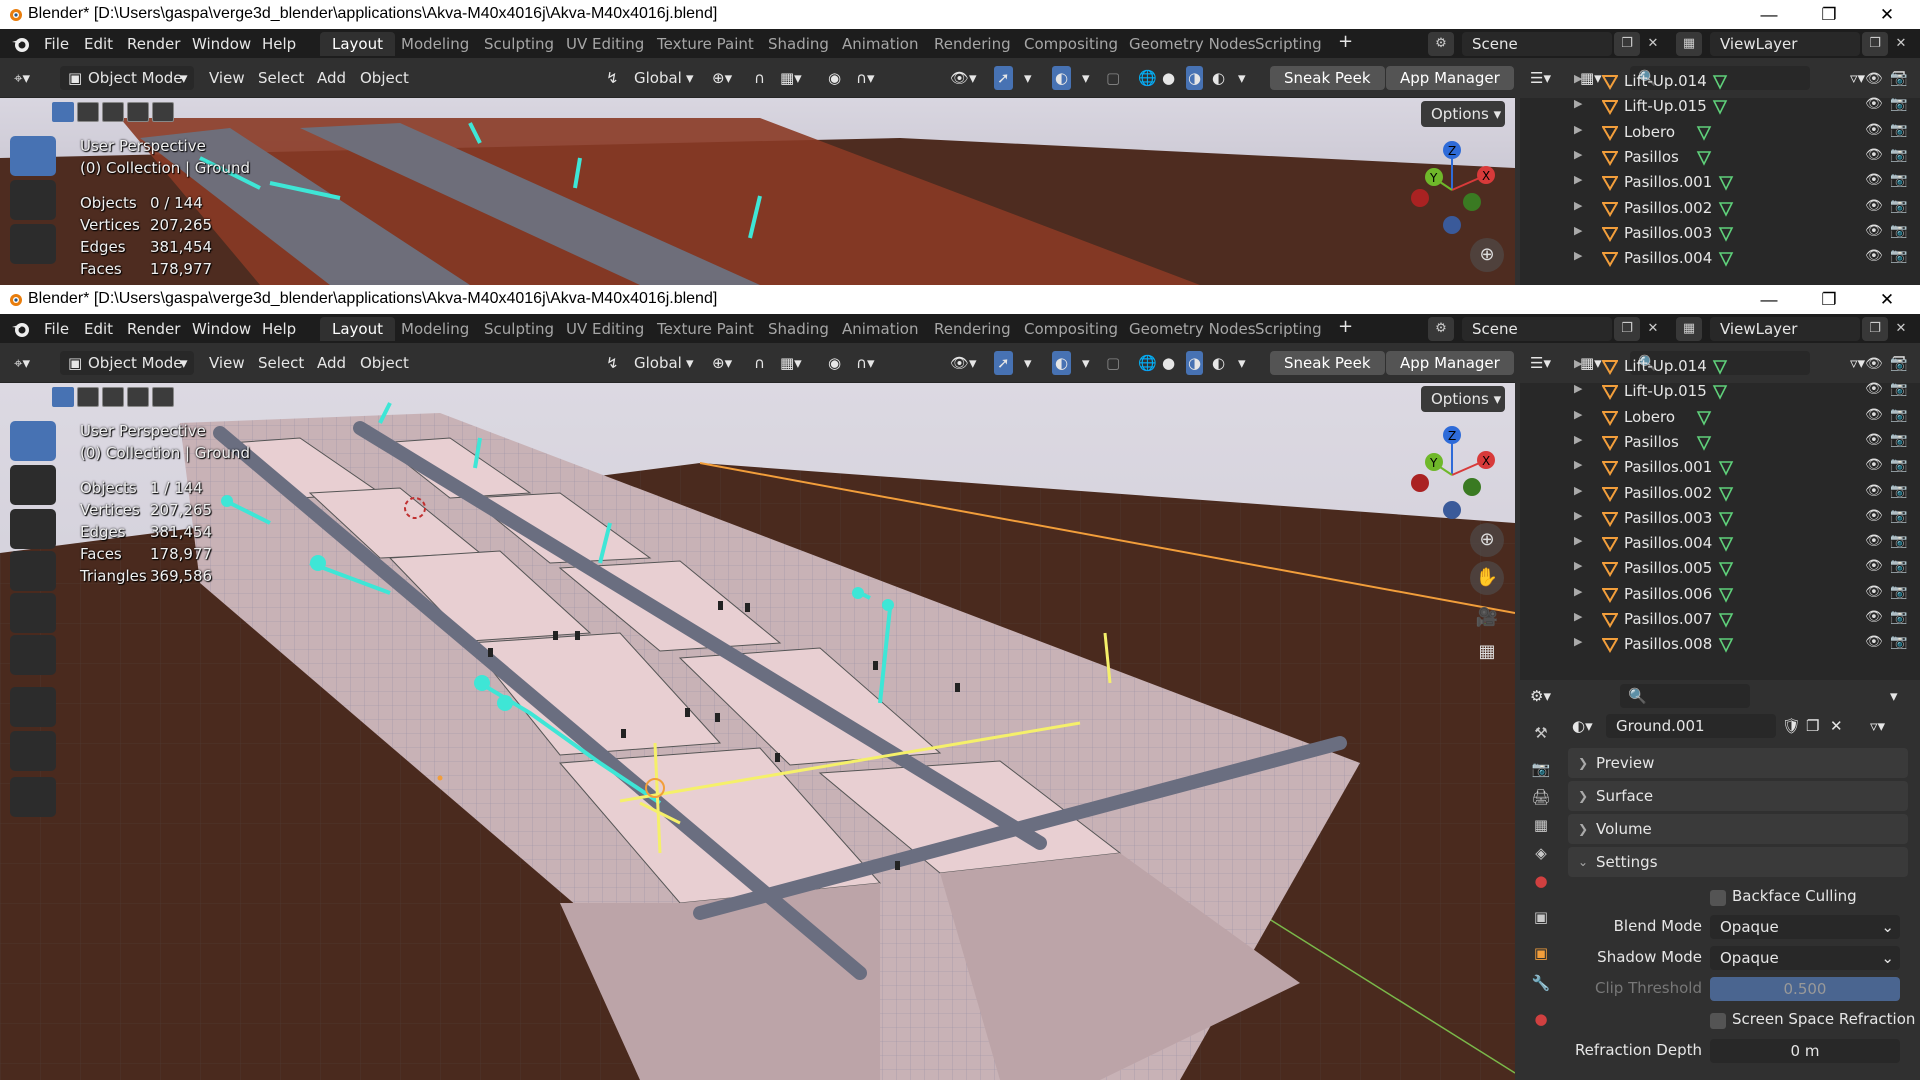 Image resolution: width=1920 pixels, height=1080 pixels. I want to click on select-subtract-icon, so click(113, 397).